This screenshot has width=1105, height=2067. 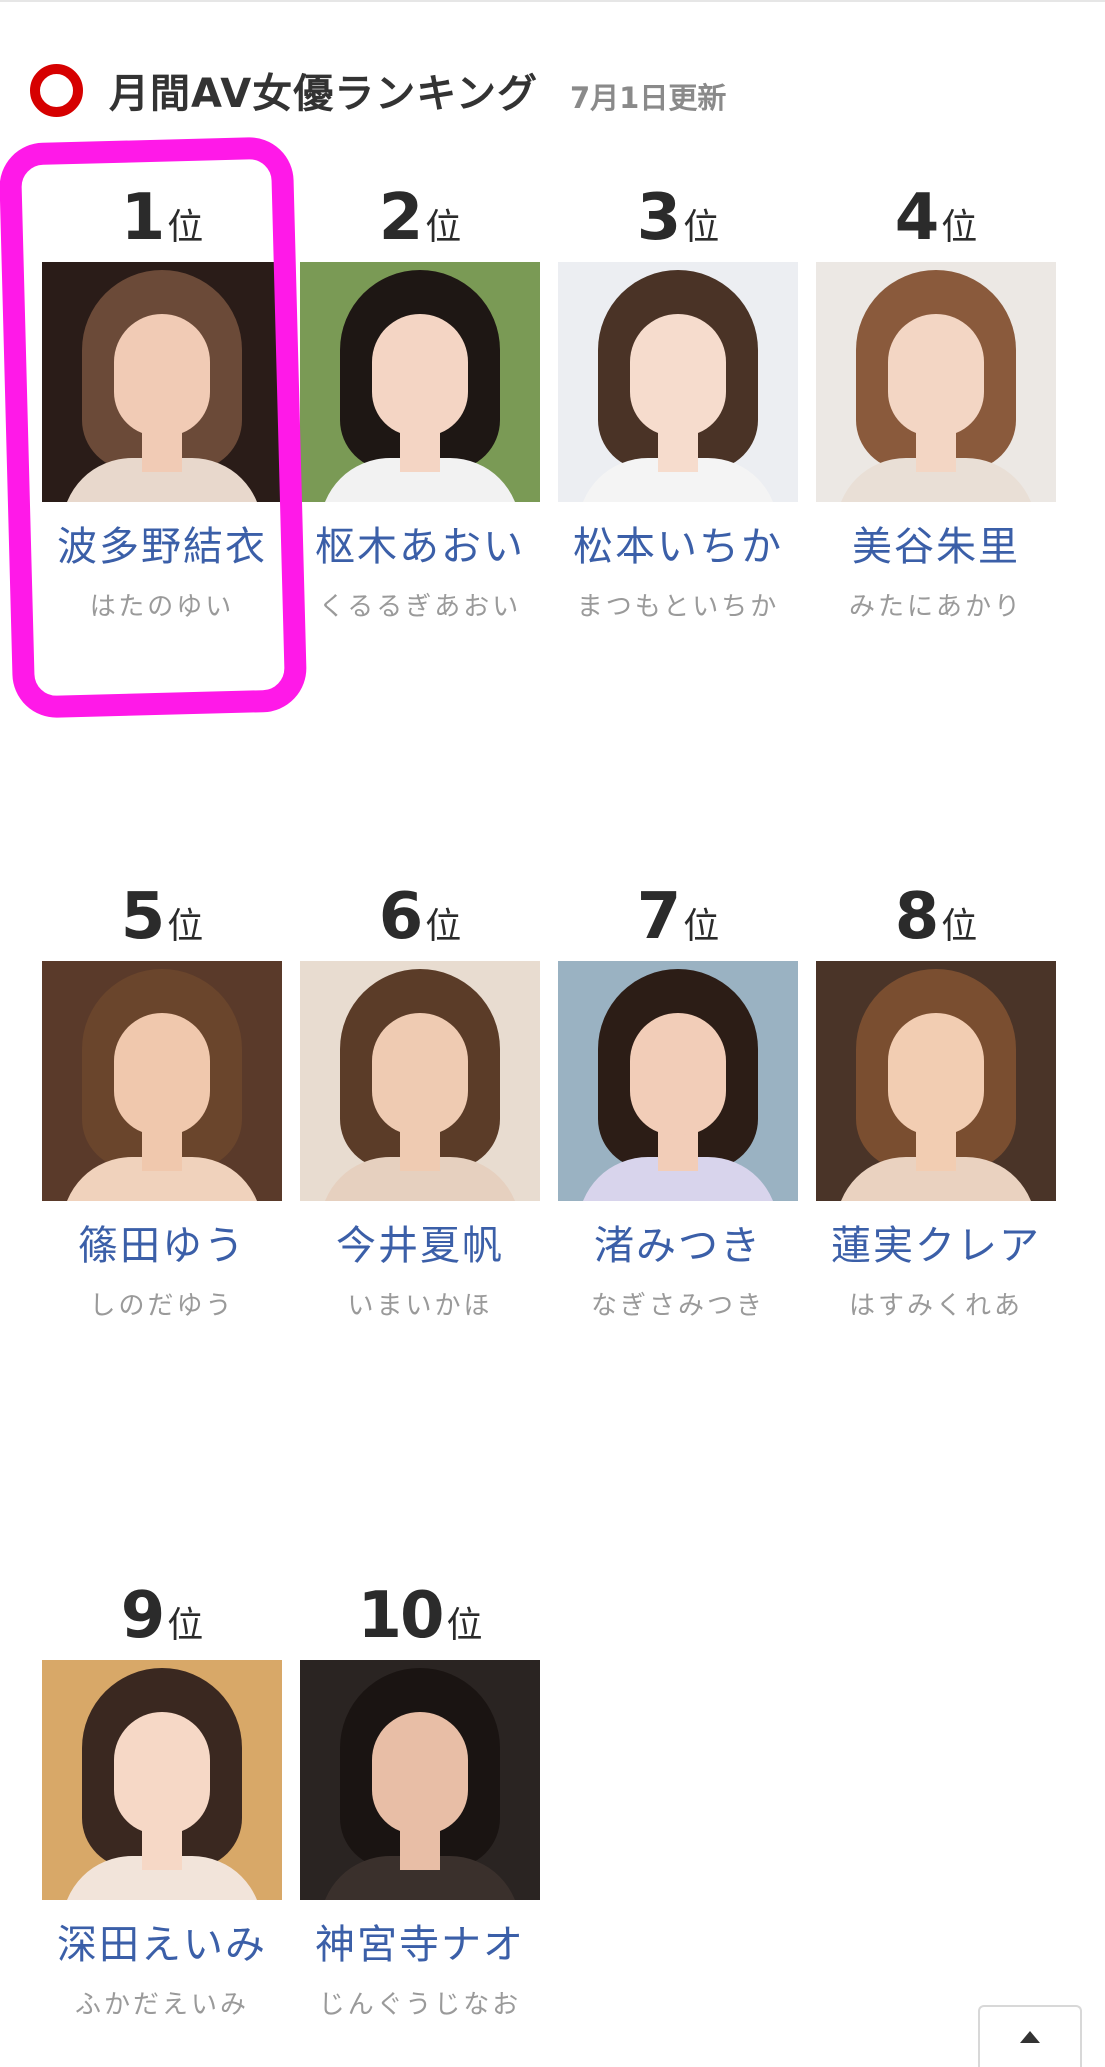 I want to click on actress-name-link: 今井夏帆, so click(x=420, y=1242).